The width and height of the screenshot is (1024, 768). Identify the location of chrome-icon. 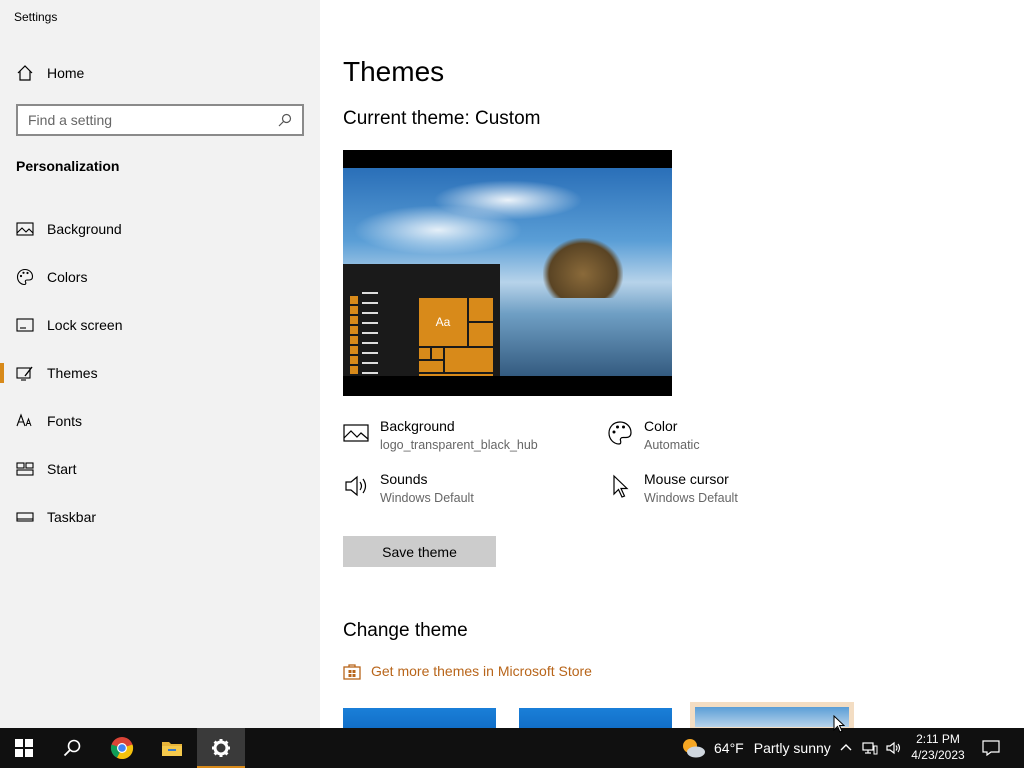
(122, 748).